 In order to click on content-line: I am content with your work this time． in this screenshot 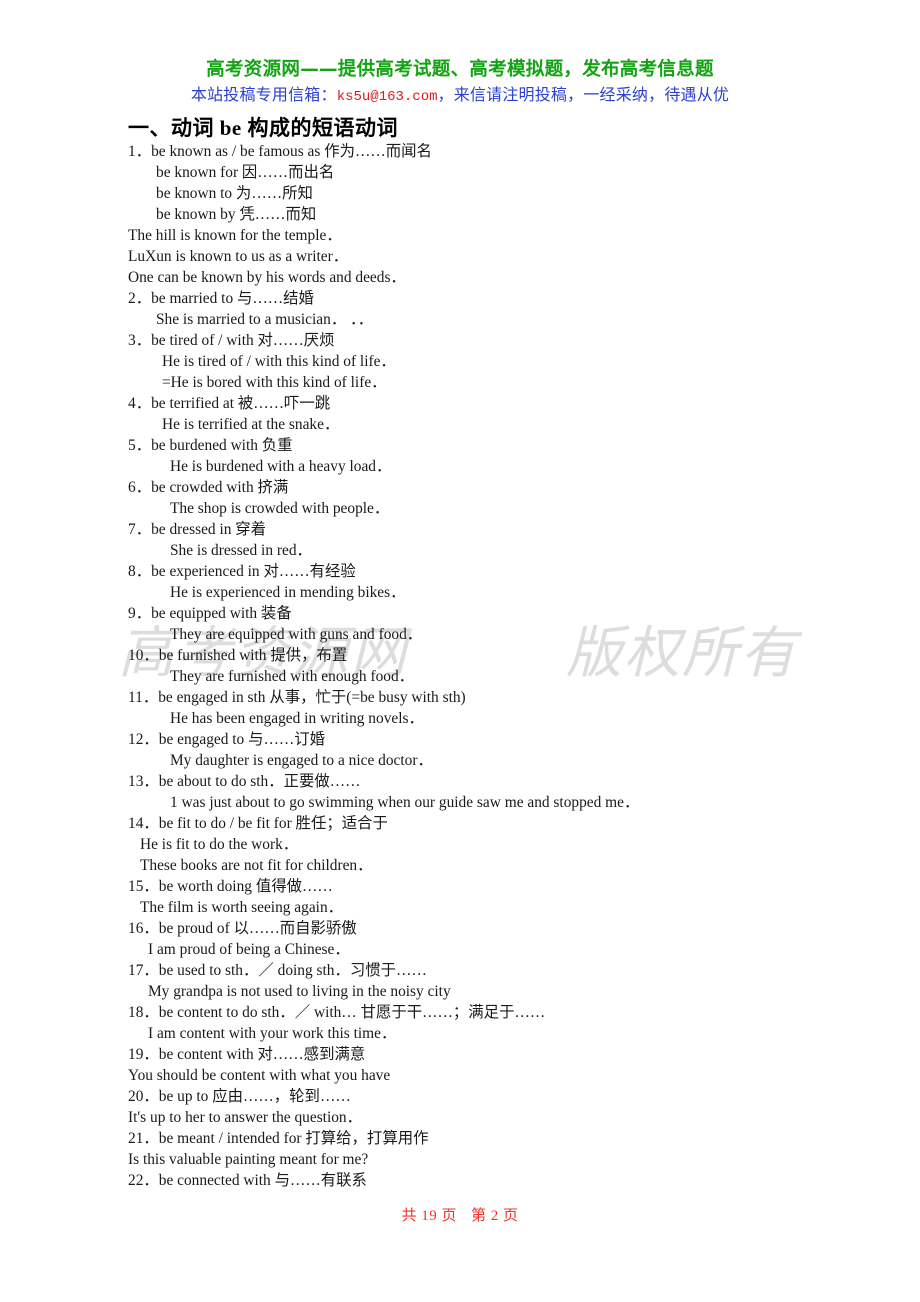, I will do `click(272, 1033)`.